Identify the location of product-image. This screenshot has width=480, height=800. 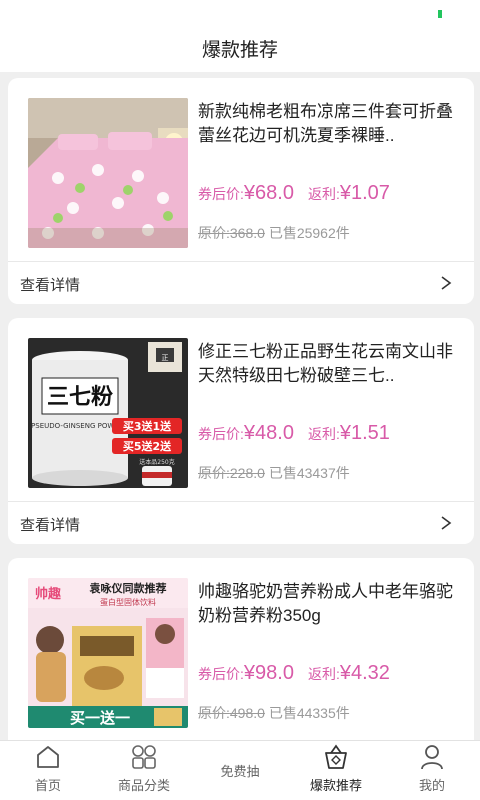
(108, 173).